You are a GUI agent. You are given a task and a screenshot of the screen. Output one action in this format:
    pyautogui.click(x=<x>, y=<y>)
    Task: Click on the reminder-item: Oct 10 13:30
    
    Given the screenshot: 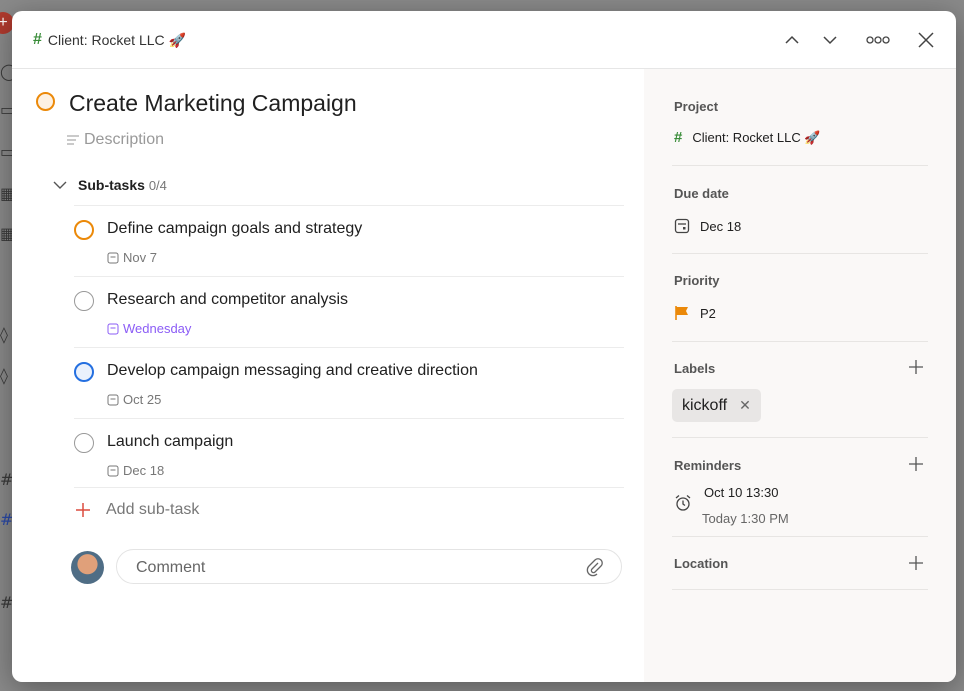 What is the action you would take?
    pyautogui.click(x=726, y=498)
    